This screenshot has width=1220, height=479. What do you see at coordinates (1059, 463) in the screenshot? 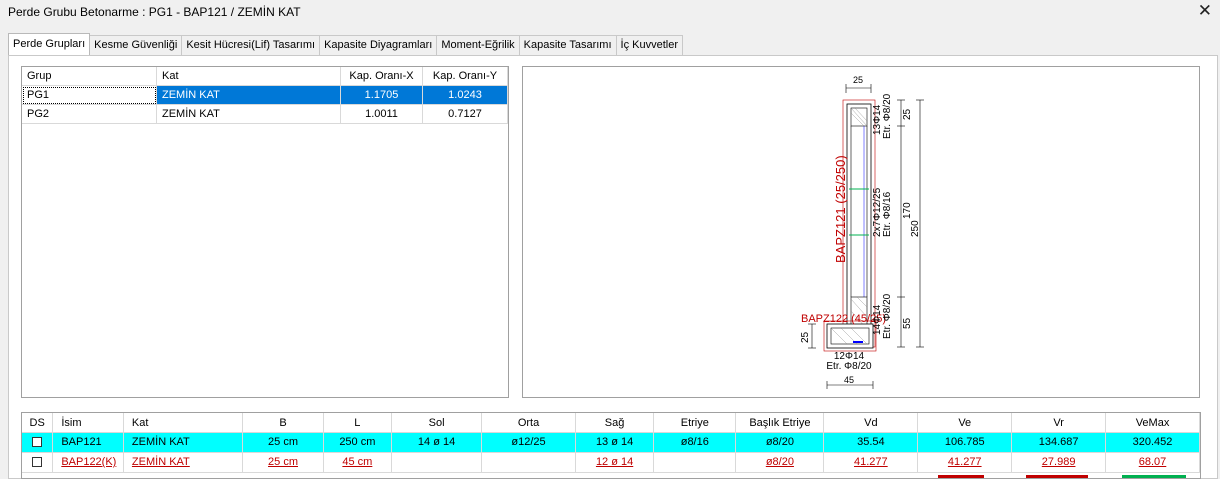
I see `cell-vr: 27.989` at bounding box center [1059, 463].